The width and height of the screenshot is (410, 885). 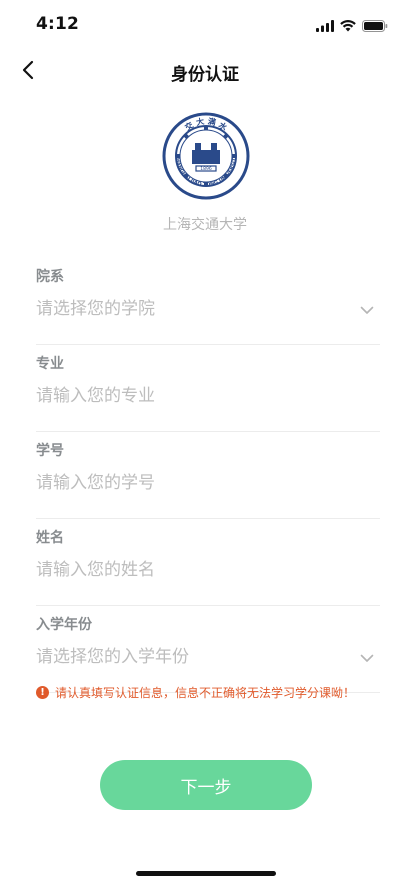 I want to click on department-select, so click(x=191, y=309).